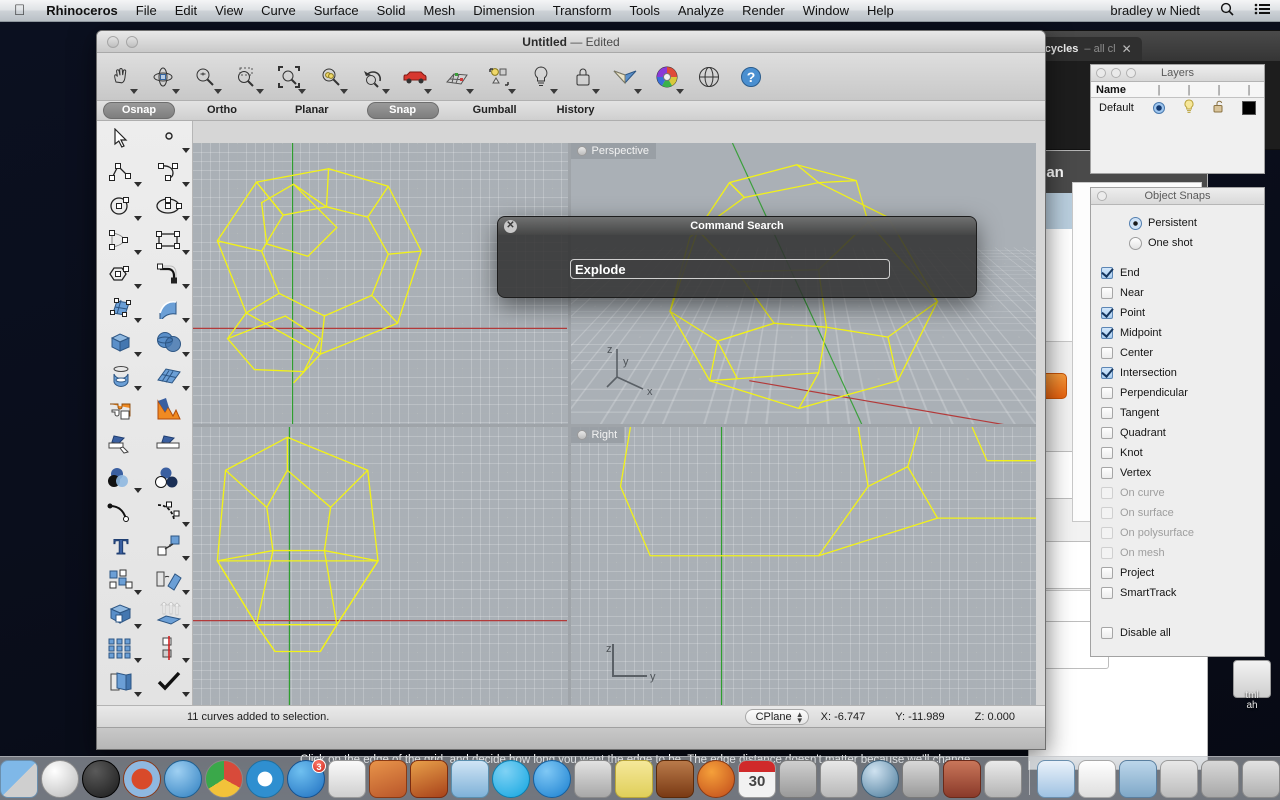 The height and width of the screenshot is (800, 1280). What do you see at coordinates (169, 444) in the screenshot?
I see `split-icon` at bounding box center [169, 444].